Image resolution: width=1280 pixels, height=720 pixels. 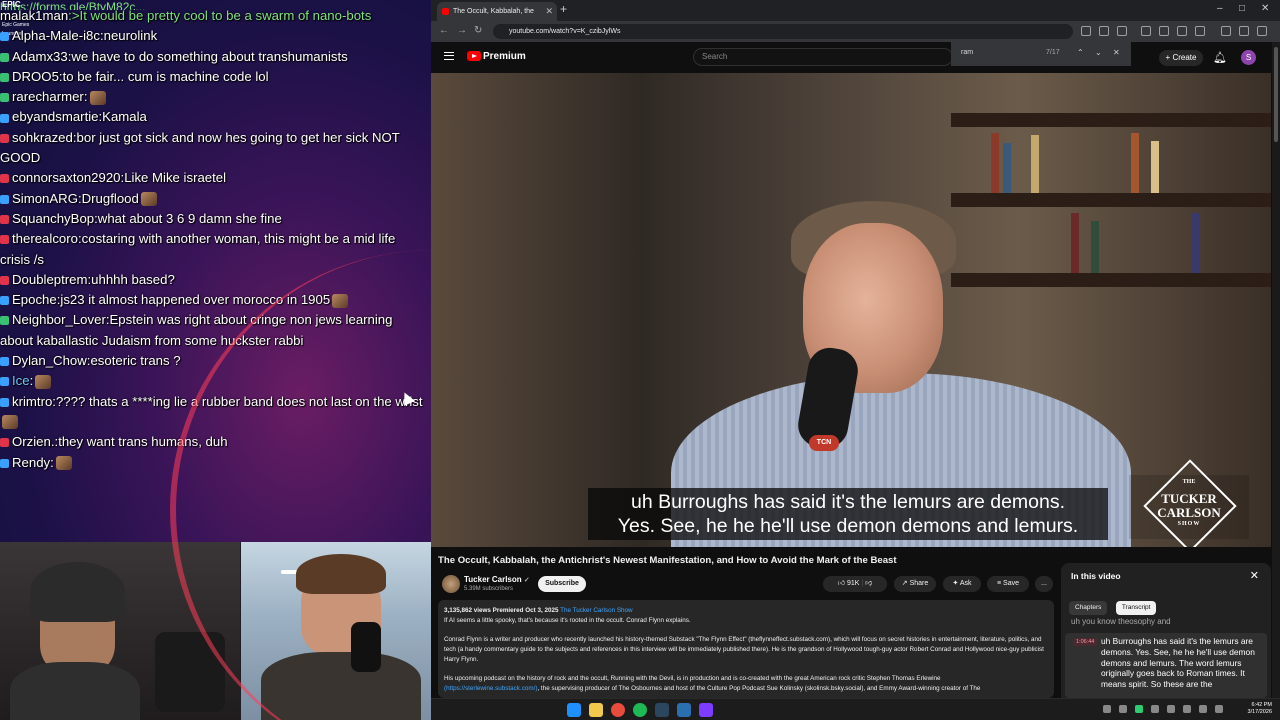 What do you see at coordinates (21, 380) in the screenshot?
I see `chat-username: Ice` at bounding box center [21, 380].